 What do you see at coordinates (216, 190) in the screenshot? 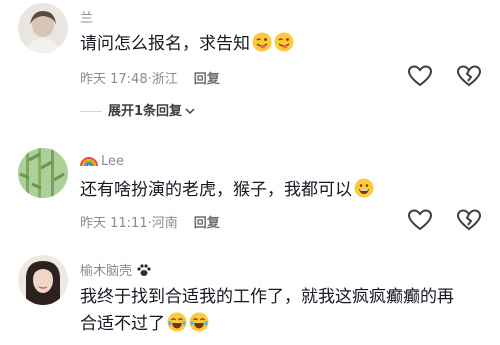
I see `comment-text-content: 还有啥扮演的老虎，猴子，我都可以` at bounding box center [216, 190].